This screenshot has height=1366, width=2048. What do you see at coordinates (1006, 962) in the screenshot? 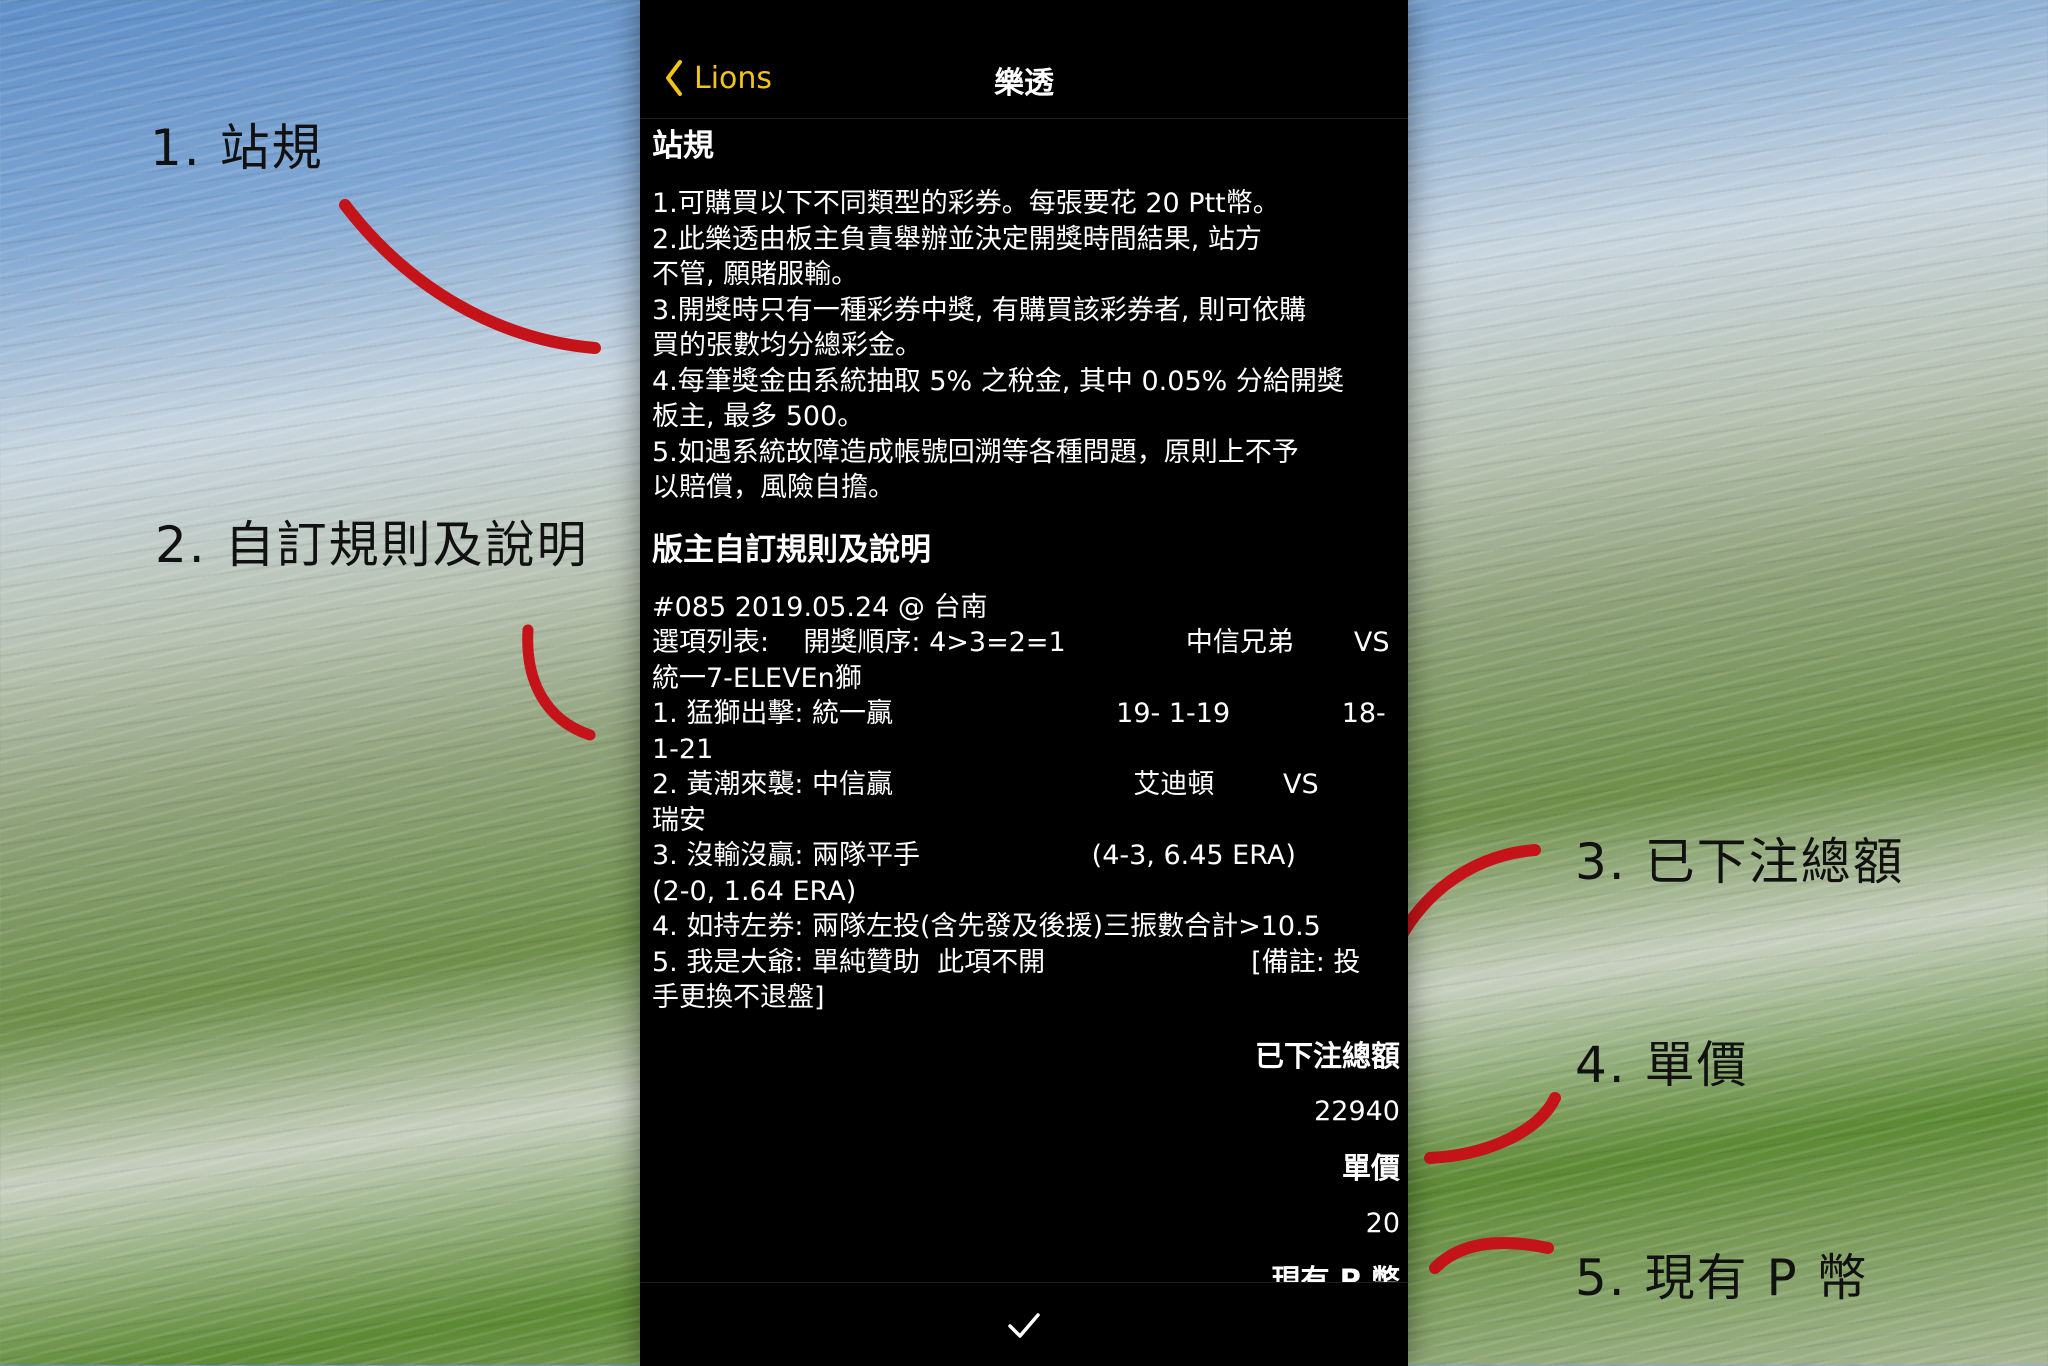
I see `custom-rule-line: 5. 我是大爺: 單純贊助 此項不開 [備註: 投` at bounding box center [1006, 962].